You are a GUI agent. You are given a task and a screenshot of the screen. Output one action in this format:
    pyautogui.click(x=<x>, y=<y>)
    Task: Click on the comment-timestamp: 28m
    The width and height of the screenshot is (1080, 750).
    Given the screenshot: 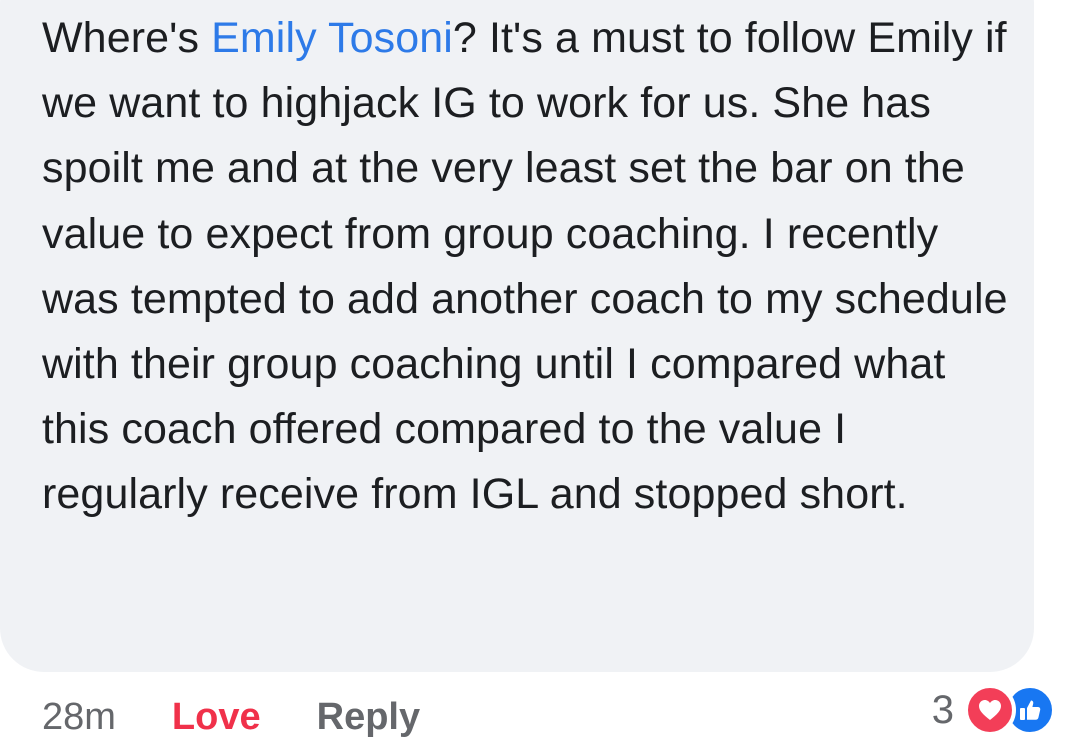 What is the action you would take?
    pyautogui.click(x=79, y=716)
    